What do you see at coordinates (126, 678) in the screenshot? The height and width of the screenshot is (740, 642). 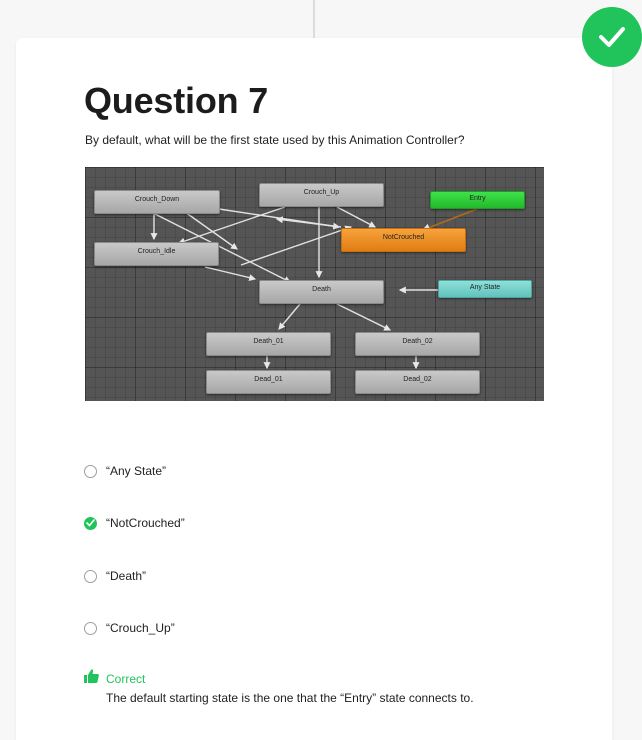 I see `result-label: Correct` at bounding box center [126, 678].